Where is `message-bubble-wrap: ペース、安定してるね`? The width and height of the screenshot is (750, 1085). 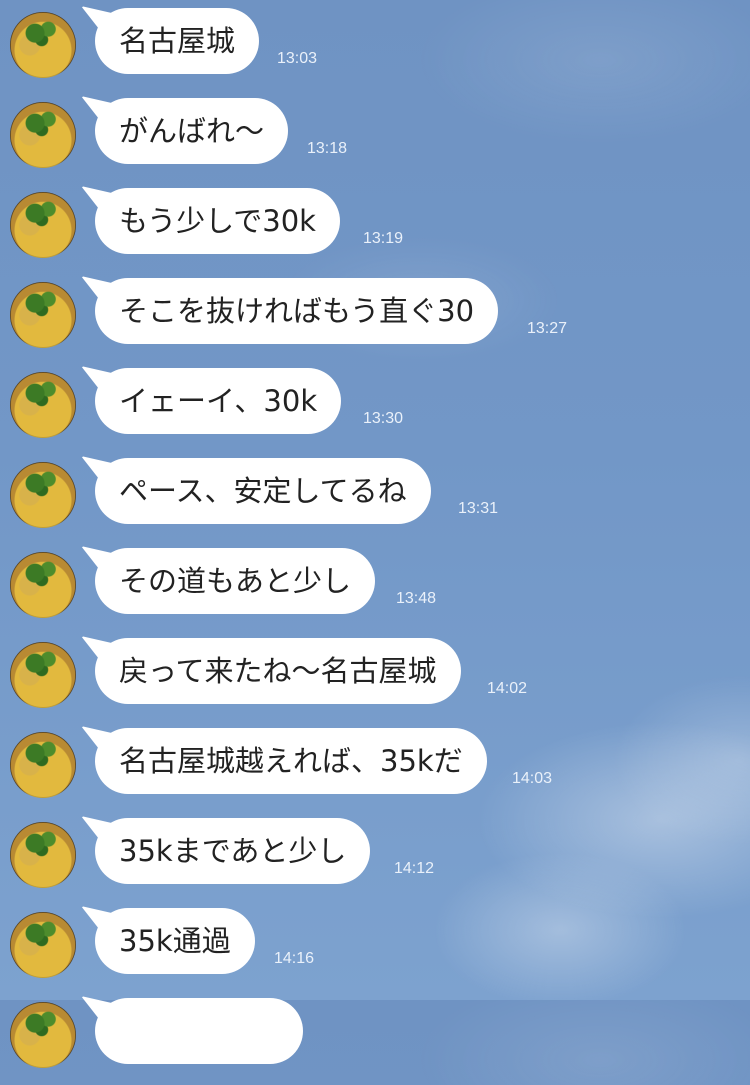
message-bubble-wrap: ペース、安定してるね is located at coordinates (263, 491).